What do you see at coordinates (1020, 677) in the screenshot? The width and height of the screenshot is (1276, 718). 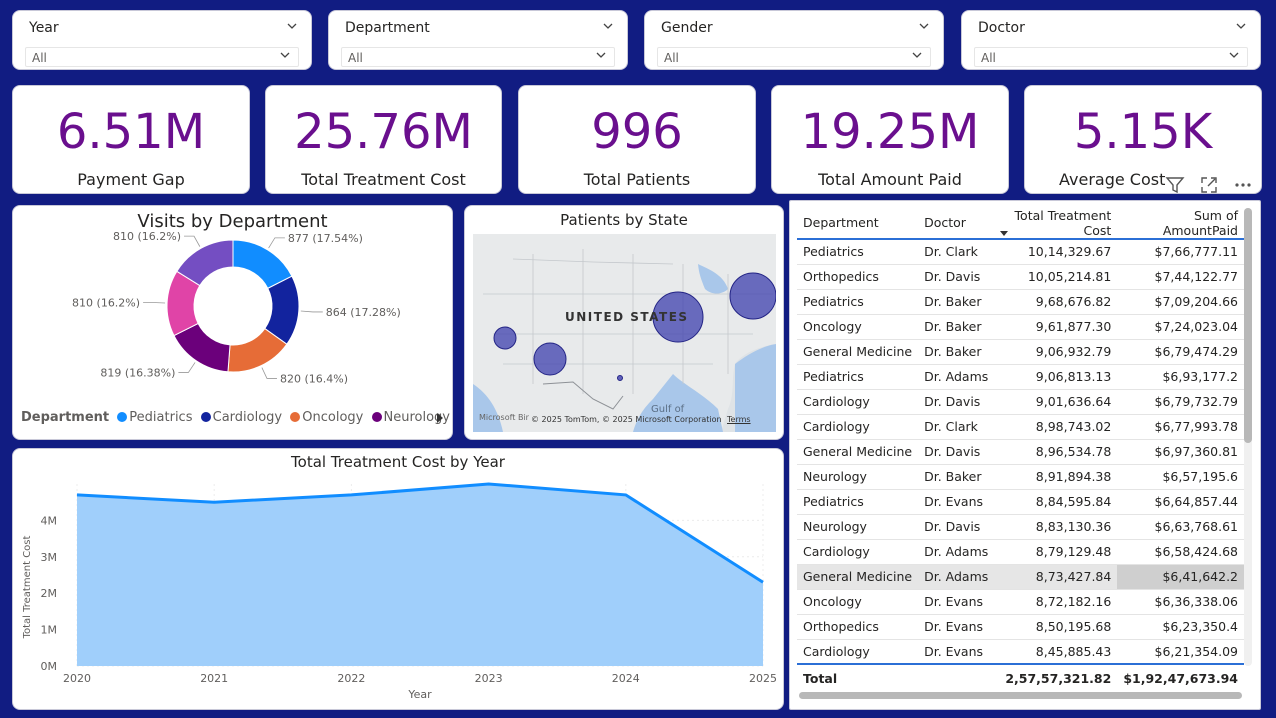 I see `table-total-row: Total 2,57,57,321.82 $1,92,47,673.94` at bounding box center [1020, 677].